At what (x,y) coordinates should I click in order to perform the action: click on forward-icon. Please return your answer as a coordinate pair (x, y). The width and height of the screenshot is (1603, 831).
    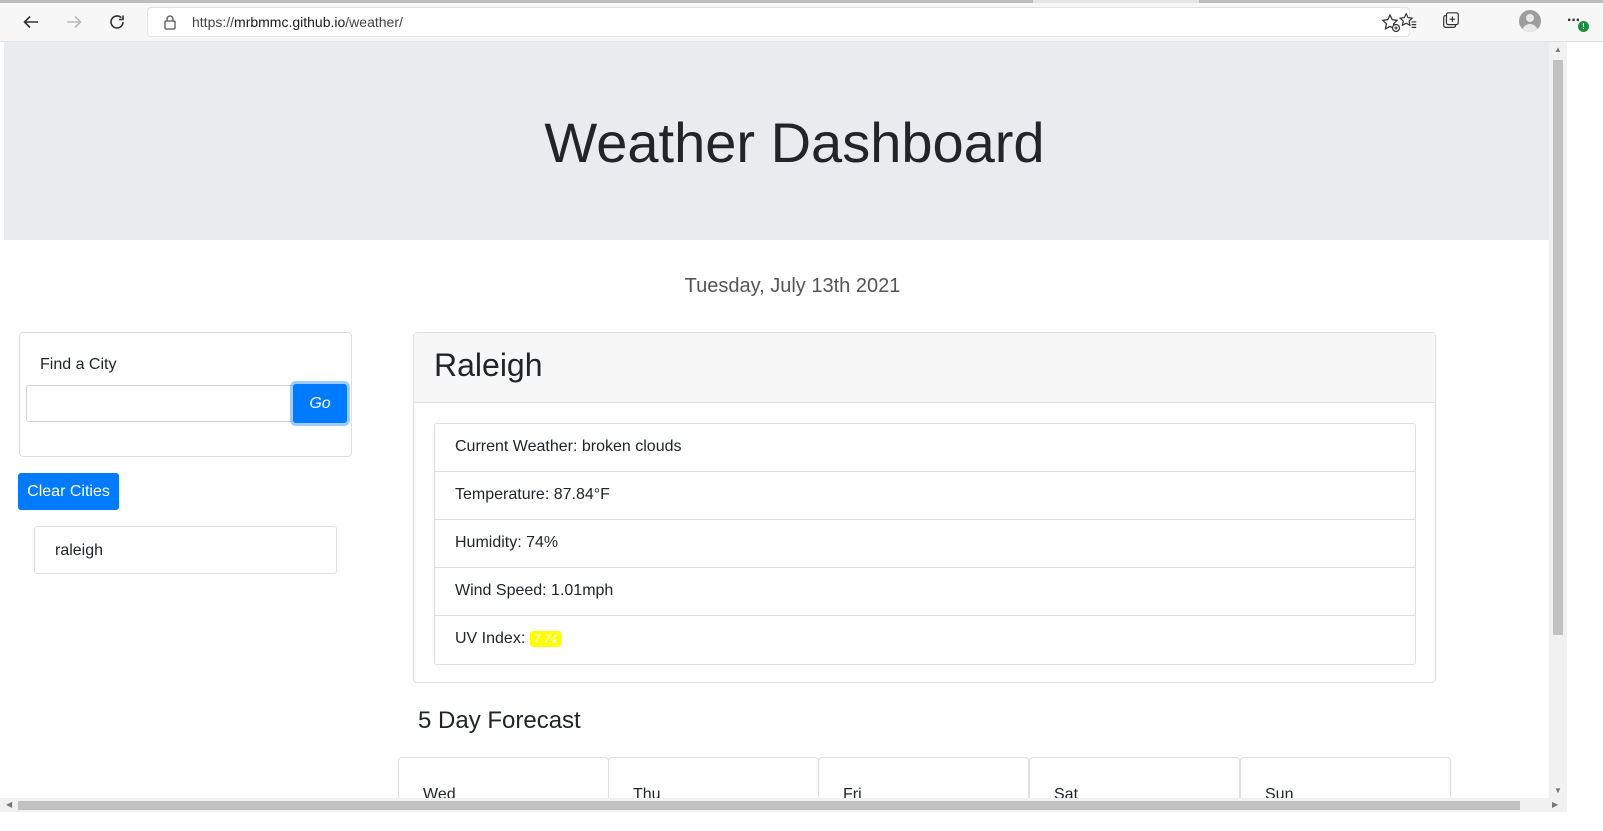
    Looking at the image, I should click on (74, 22).